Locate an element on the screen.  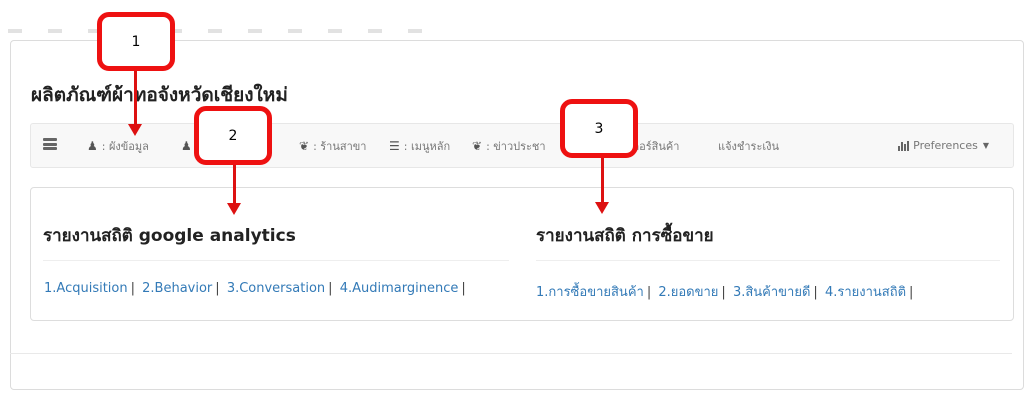
sales-divider is located at coordinates (768, 260).